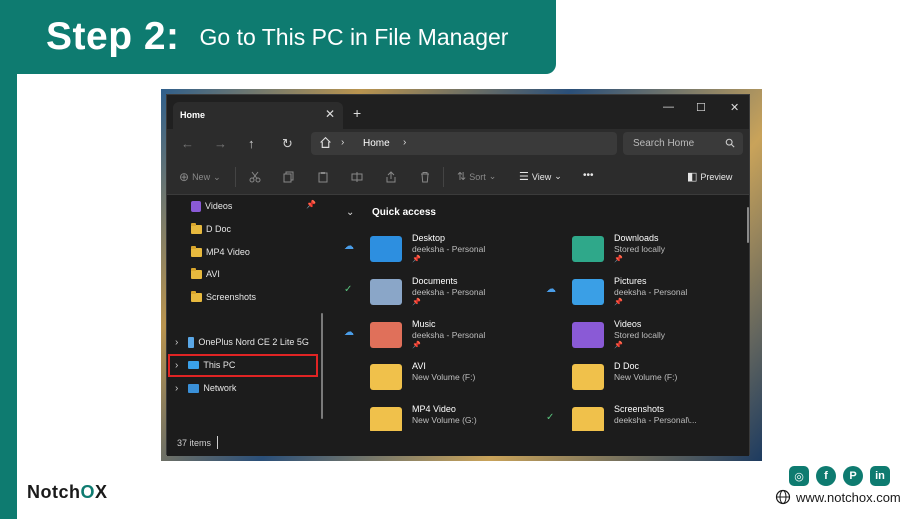  What do you see at coordinates (683, 143) in the screenshot?
I see `search-input: Search Home` at bounding box center [683, 143].